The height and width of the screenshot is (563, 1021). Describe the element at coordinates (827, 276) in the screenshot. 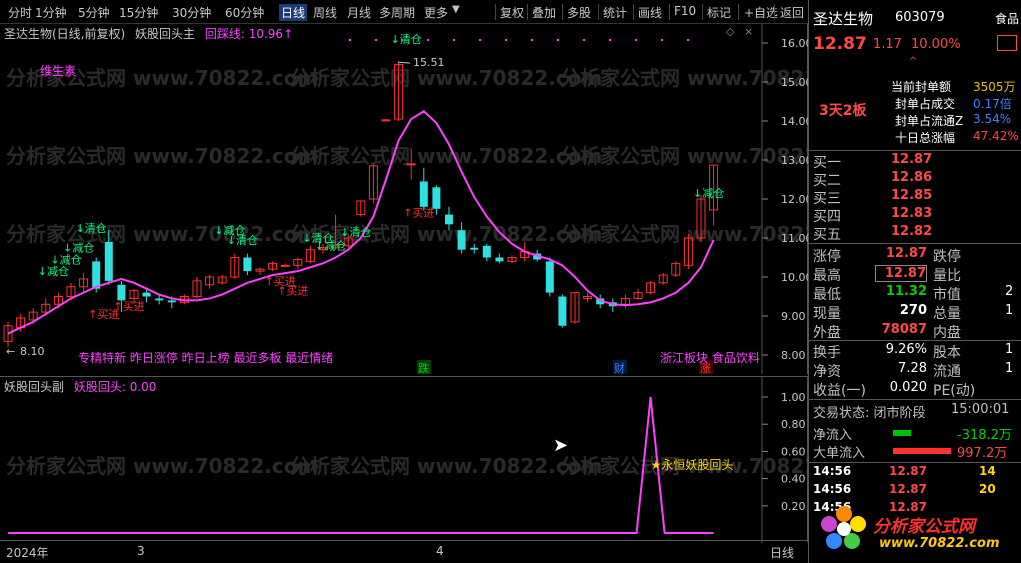

I see `stat-label: 最高` at that location.